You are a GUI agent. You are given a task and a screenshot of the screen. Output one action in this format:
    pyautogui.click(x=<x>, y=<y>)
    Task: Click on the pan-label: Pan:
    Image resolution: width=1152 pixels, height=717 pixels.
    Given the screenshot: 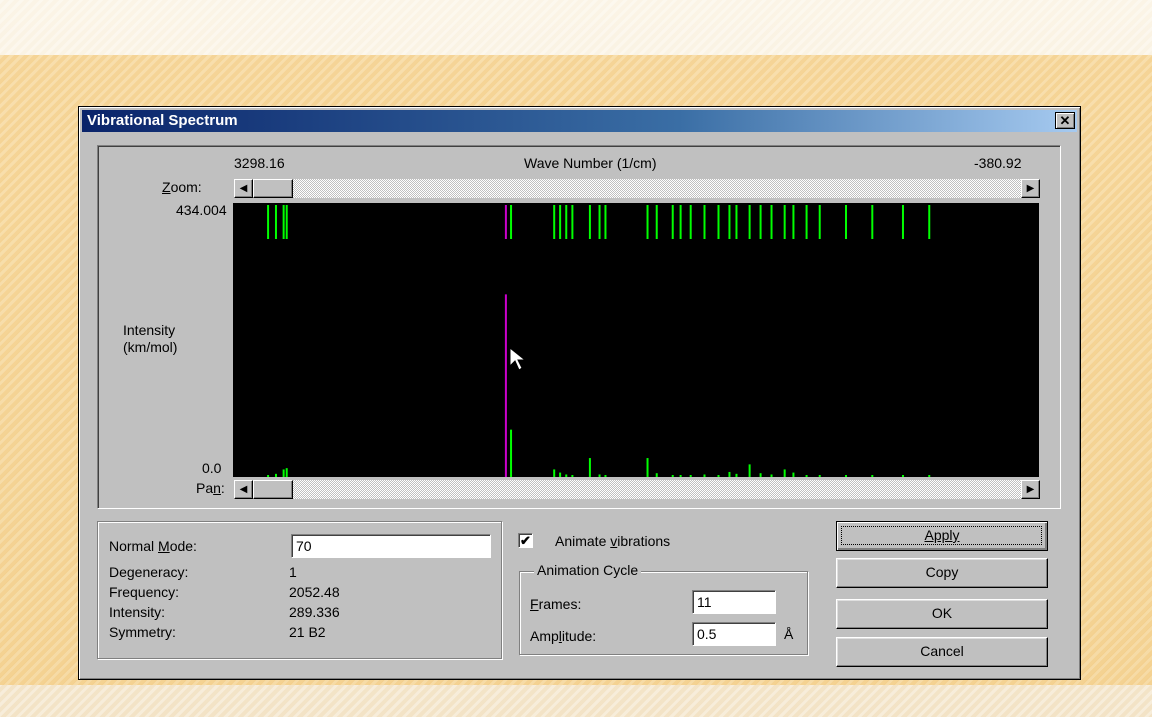 What is the action you would take?
    pyautogui.click(x=210, y=488)
    